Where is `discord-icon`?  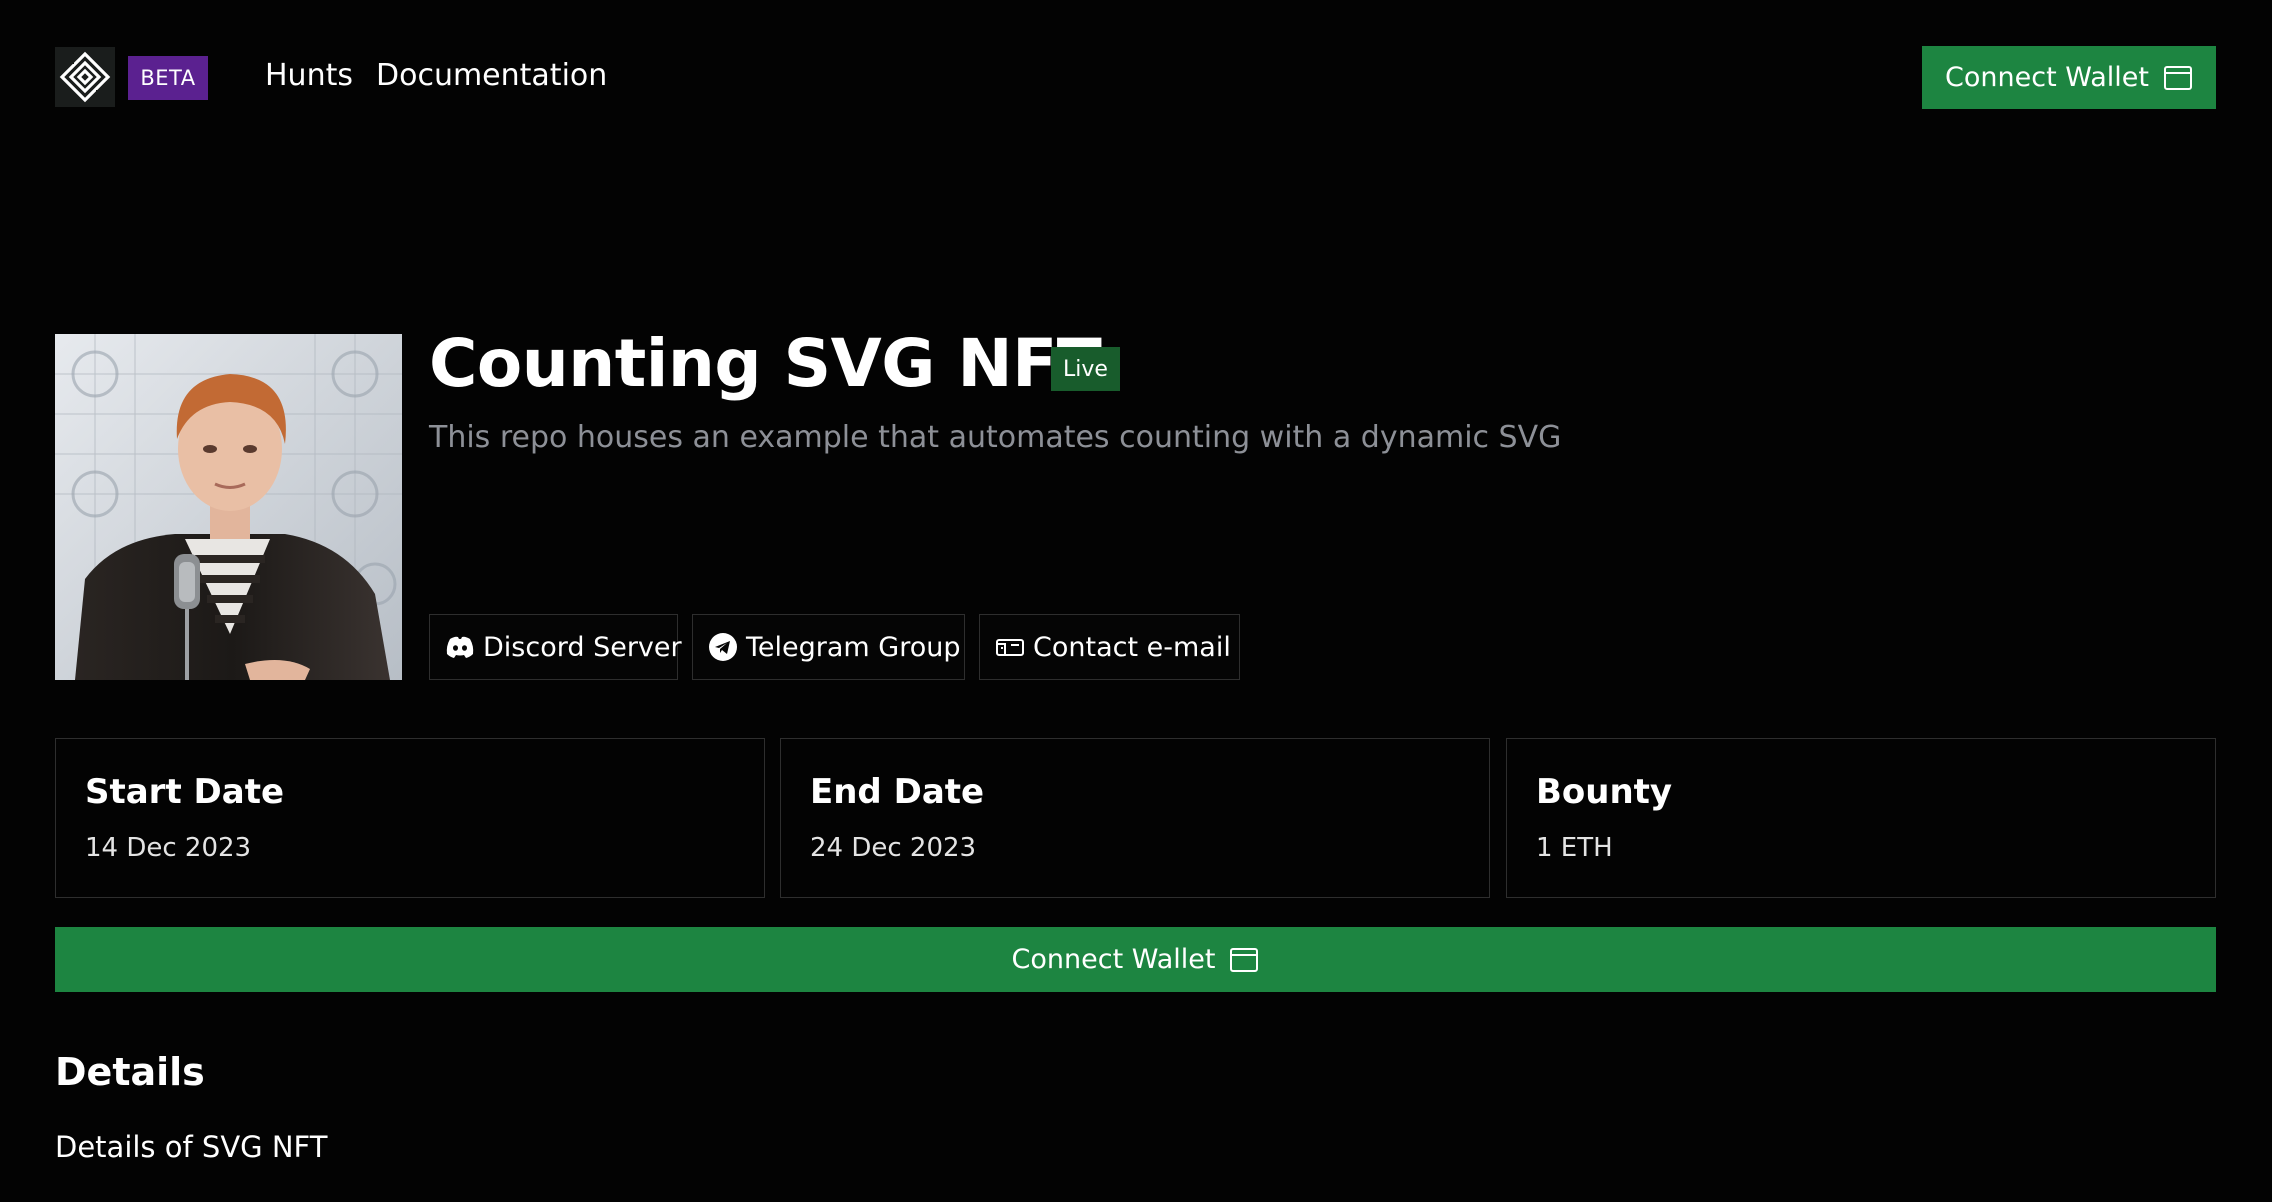 discord-icon is located at coordinates (460, 647).